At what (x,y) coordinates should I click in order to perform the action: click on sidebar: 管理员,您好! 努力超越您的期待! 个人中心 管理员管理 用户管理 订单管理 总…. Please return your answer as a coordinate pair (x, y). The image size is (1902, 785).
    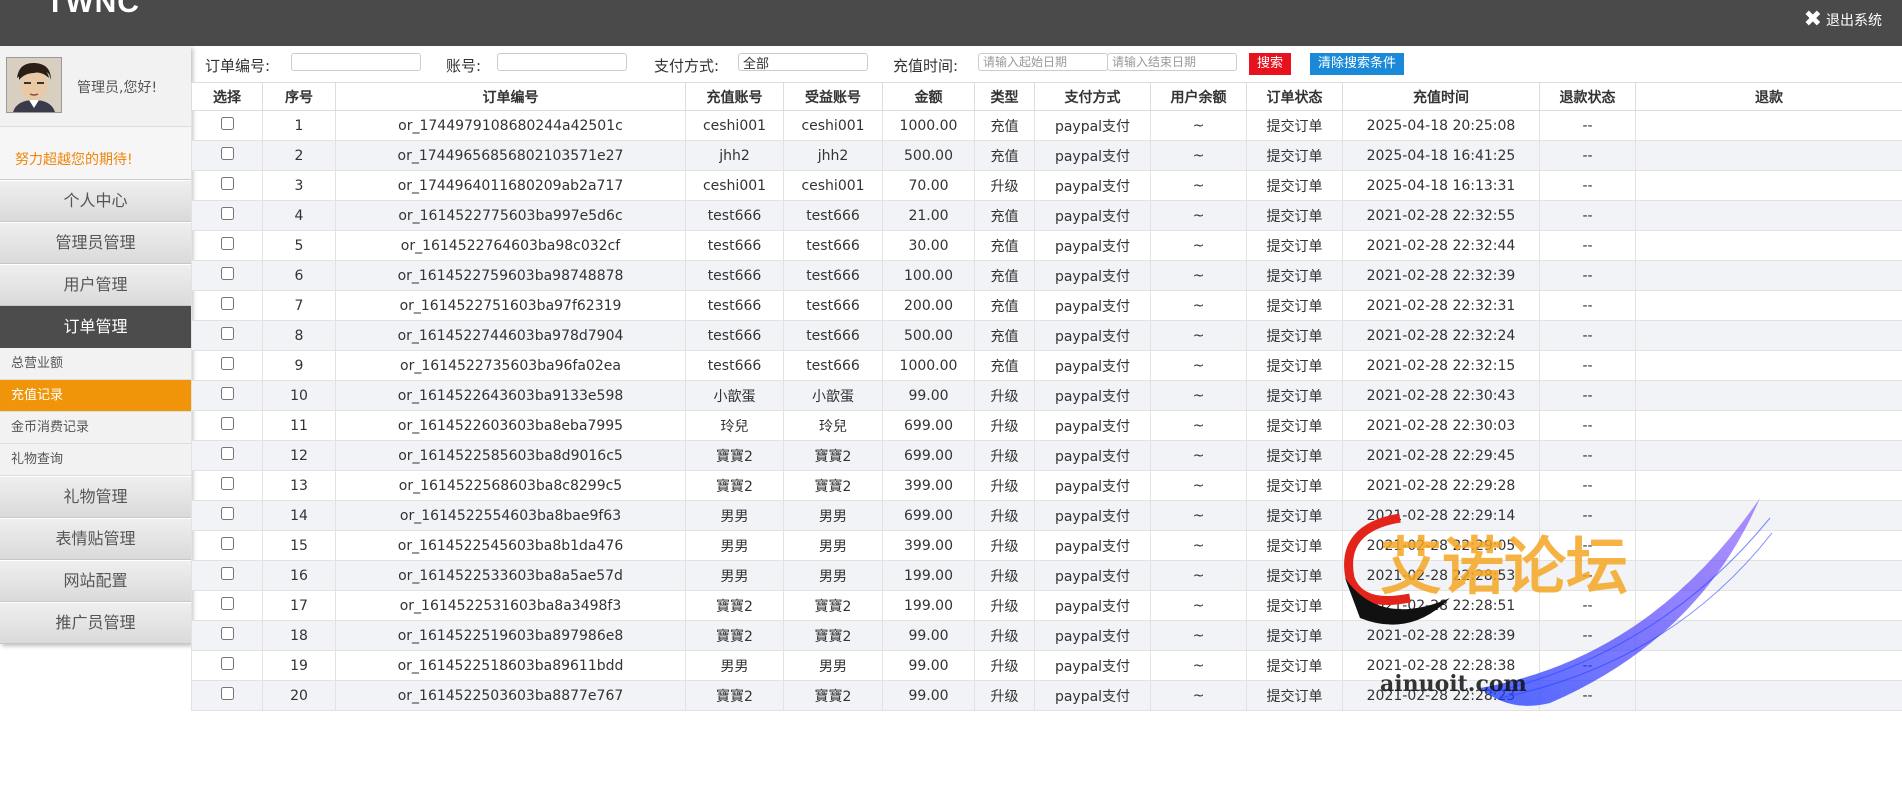
    Looking at the image, I should click on (95, 345).